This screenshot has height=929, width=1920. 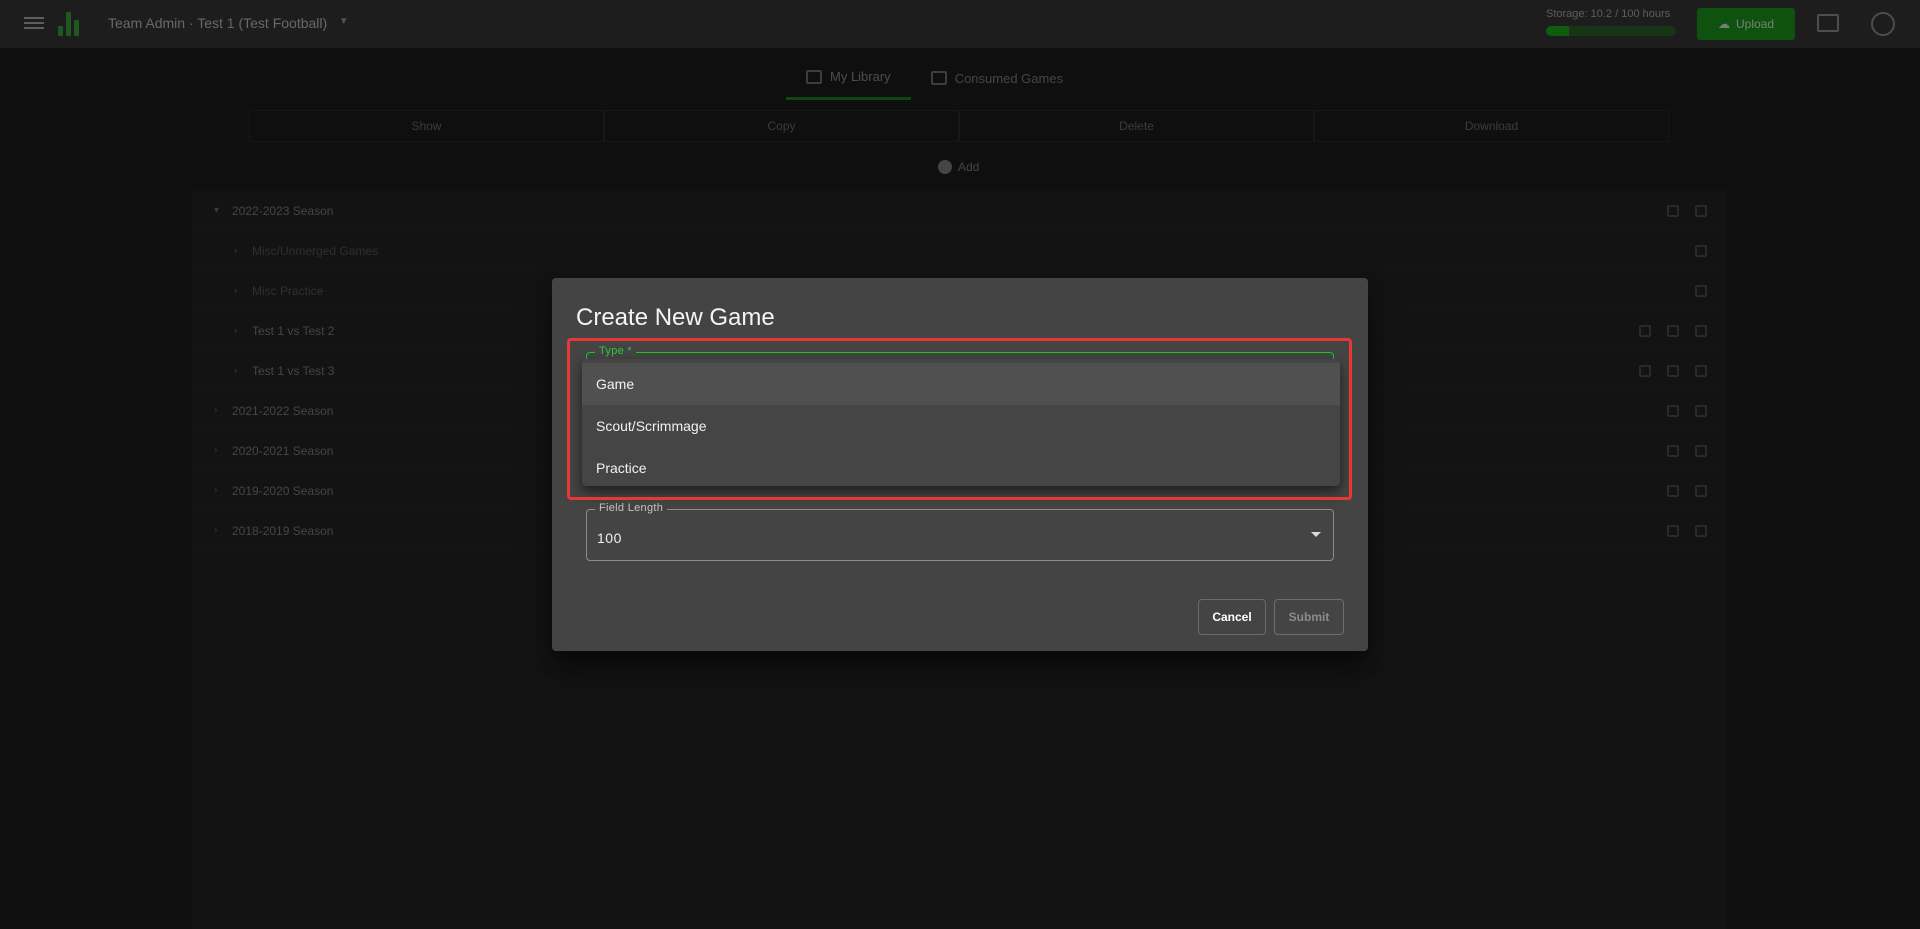 What do you see at coordinates (1309, 617) in the screenshot?
I see `submit-button: Submit` at bounding box center [1309, 617].